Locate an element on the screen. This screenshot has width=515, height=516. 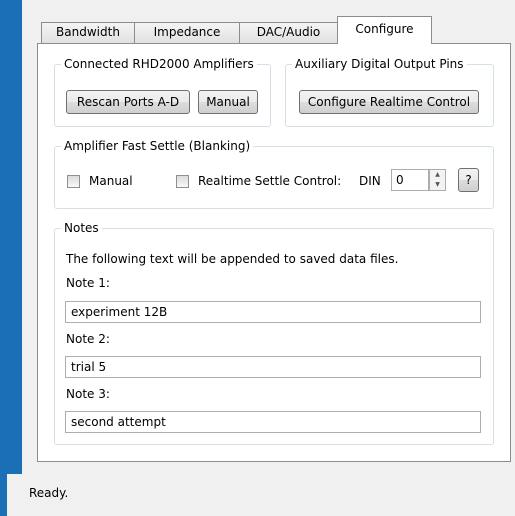
note2-label: Note 2: is located at coordinates (88, 339).